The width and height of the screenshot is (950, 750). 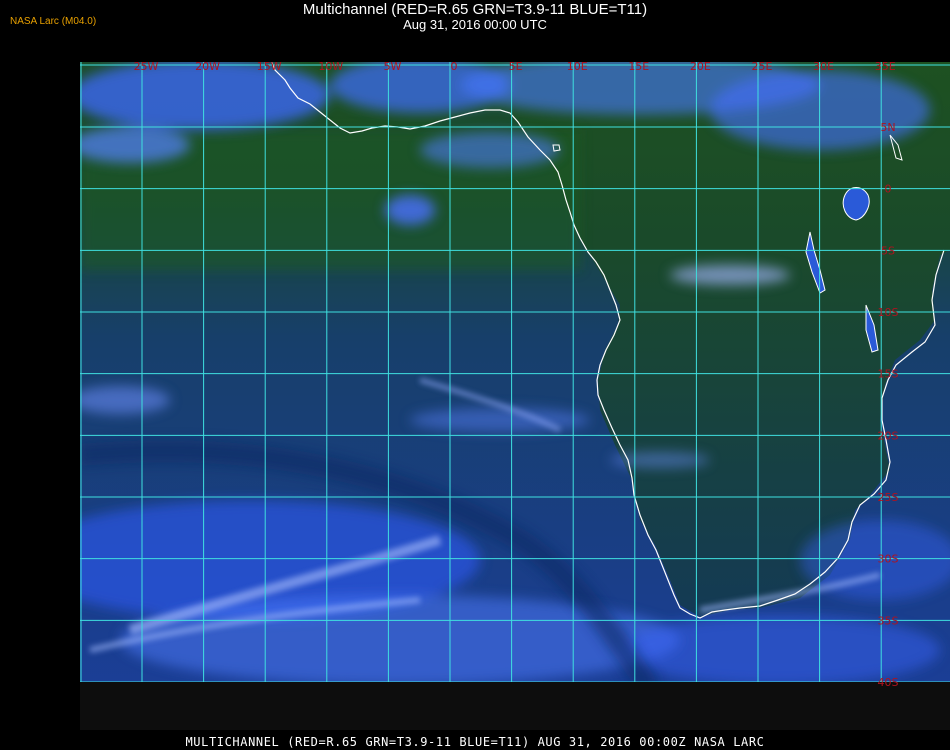 I want to click on longitude-label: 15E, so click(x=638, y=66).